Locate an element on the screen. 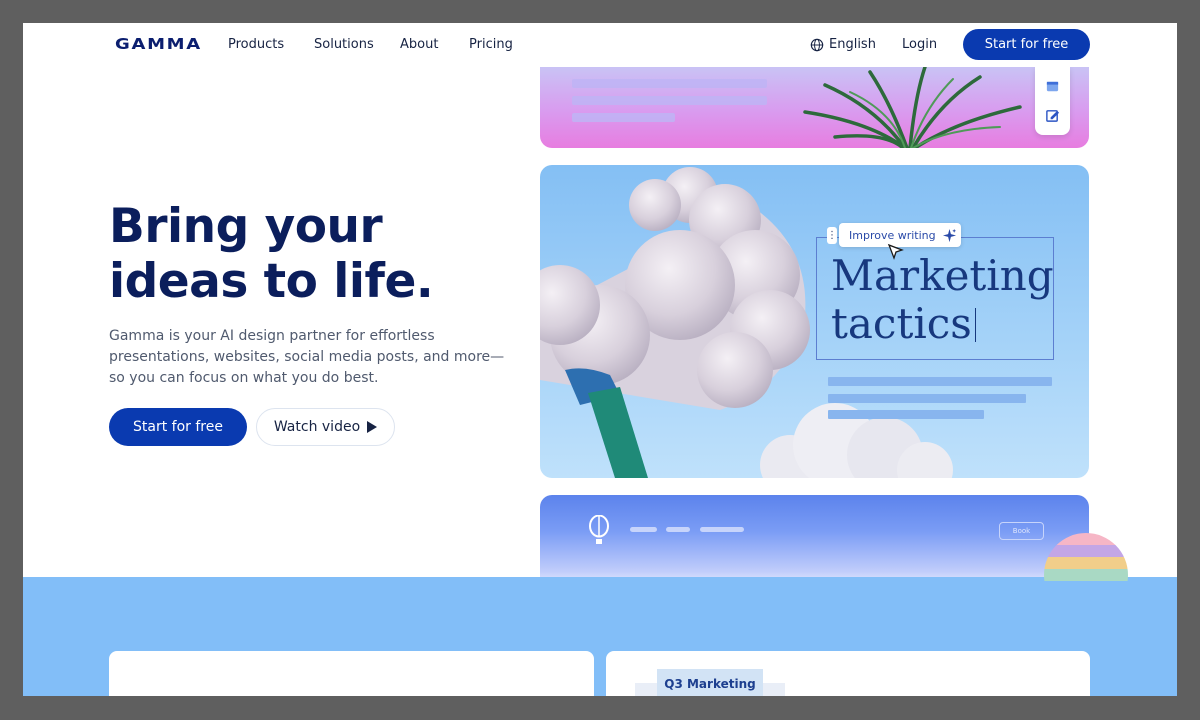 The width and height of the screenshot is (1200, 720). nav-solutions: Solutions is located at coordinates (344, 44).